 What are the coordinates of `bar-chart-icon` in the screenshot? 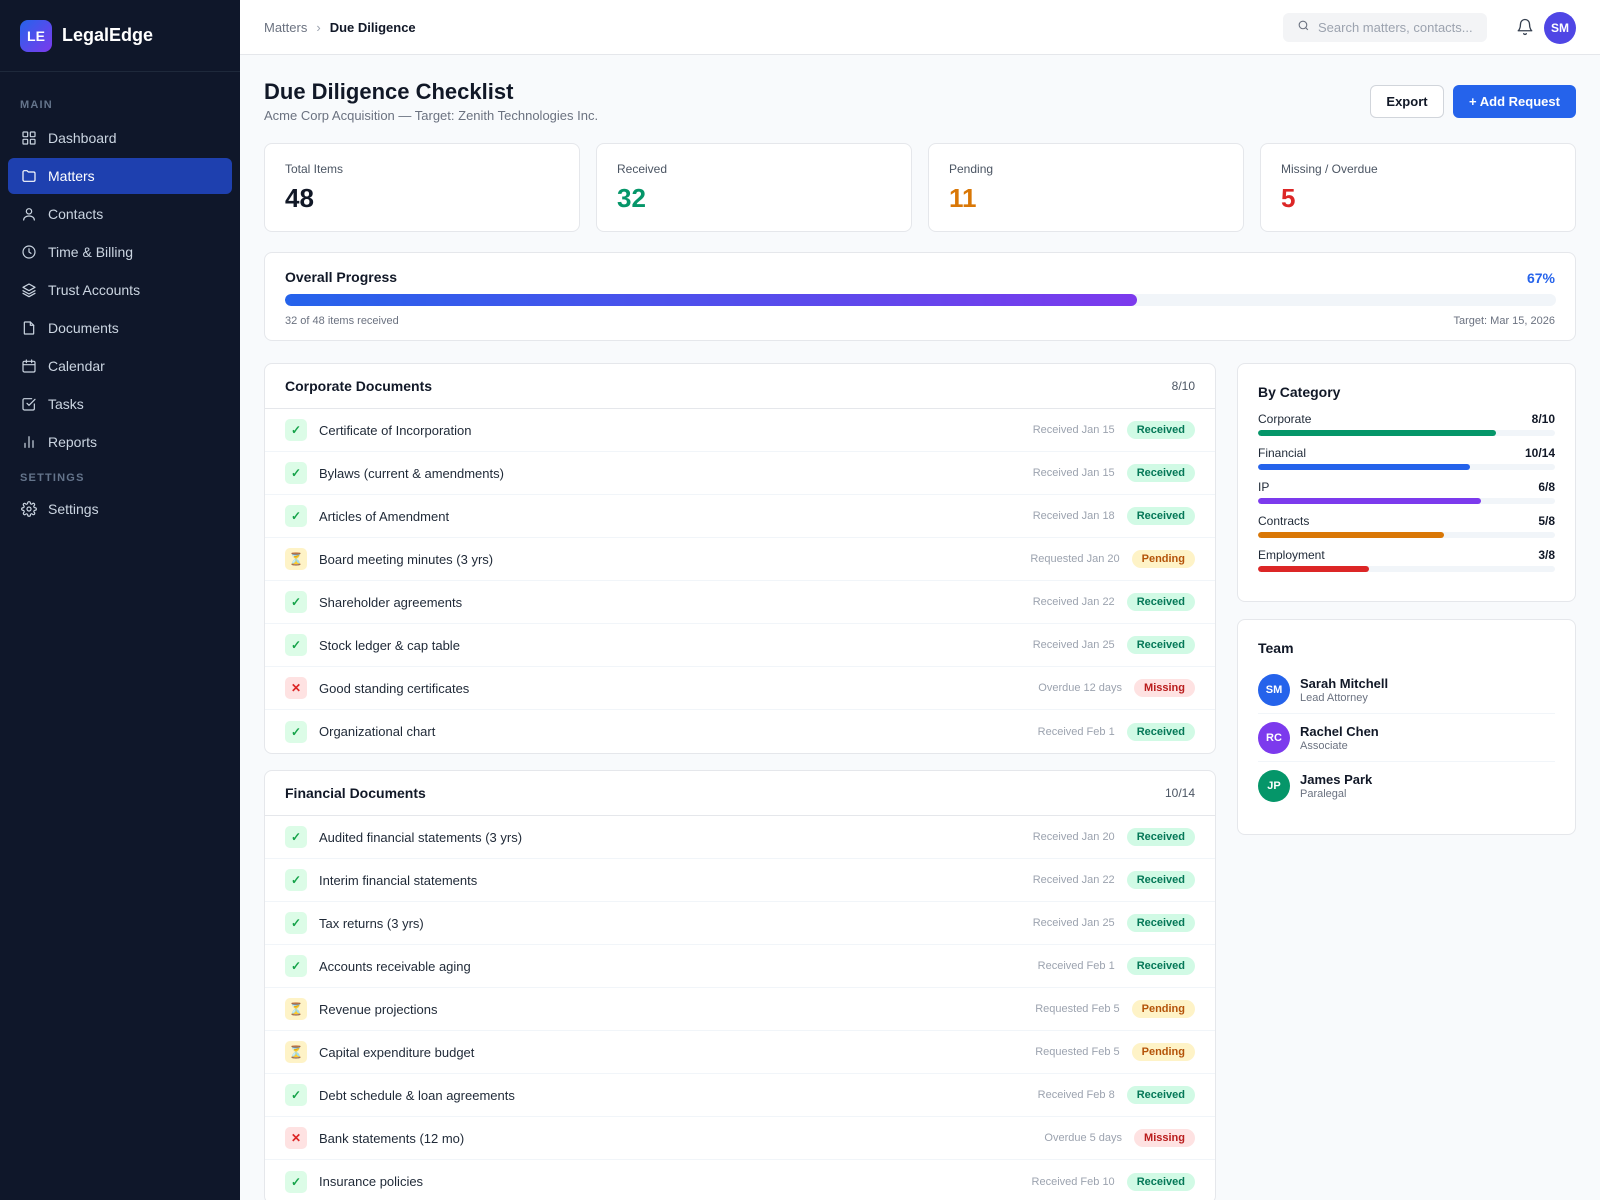 It's located at (29, 442).